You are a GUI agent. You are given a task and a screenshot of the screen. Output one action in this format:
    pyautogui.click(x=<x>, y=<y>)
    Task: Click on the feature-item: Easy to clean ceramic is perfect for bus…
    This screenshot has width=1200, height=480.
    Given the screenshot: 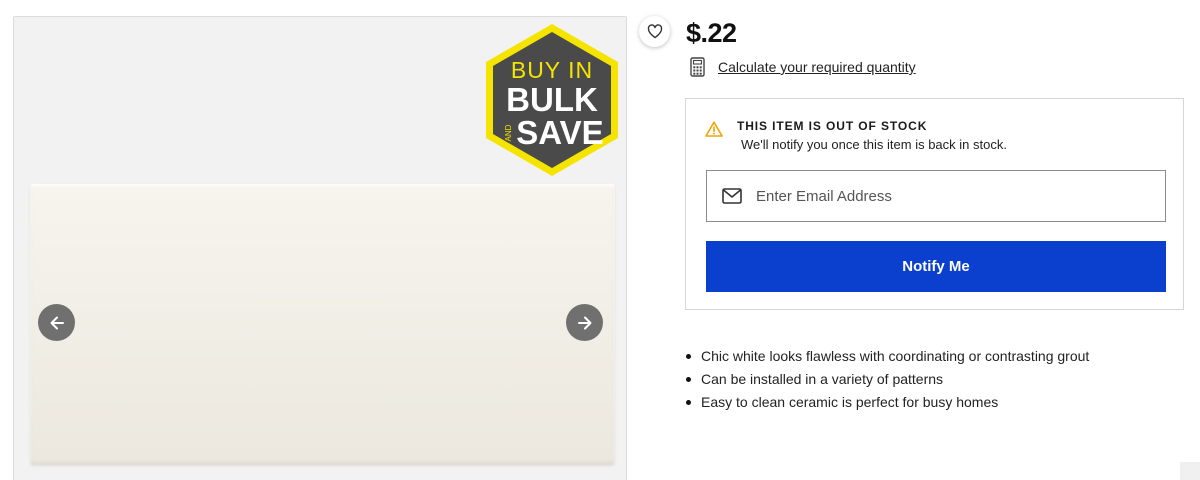 What is the action you would take?
    pyautogui.click(x=887, y=402)
    